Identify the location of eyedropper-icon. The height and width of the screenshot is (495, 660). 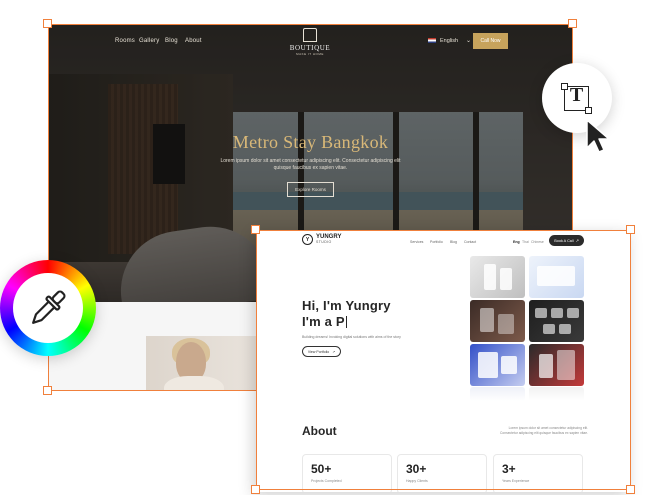
(49, 307).